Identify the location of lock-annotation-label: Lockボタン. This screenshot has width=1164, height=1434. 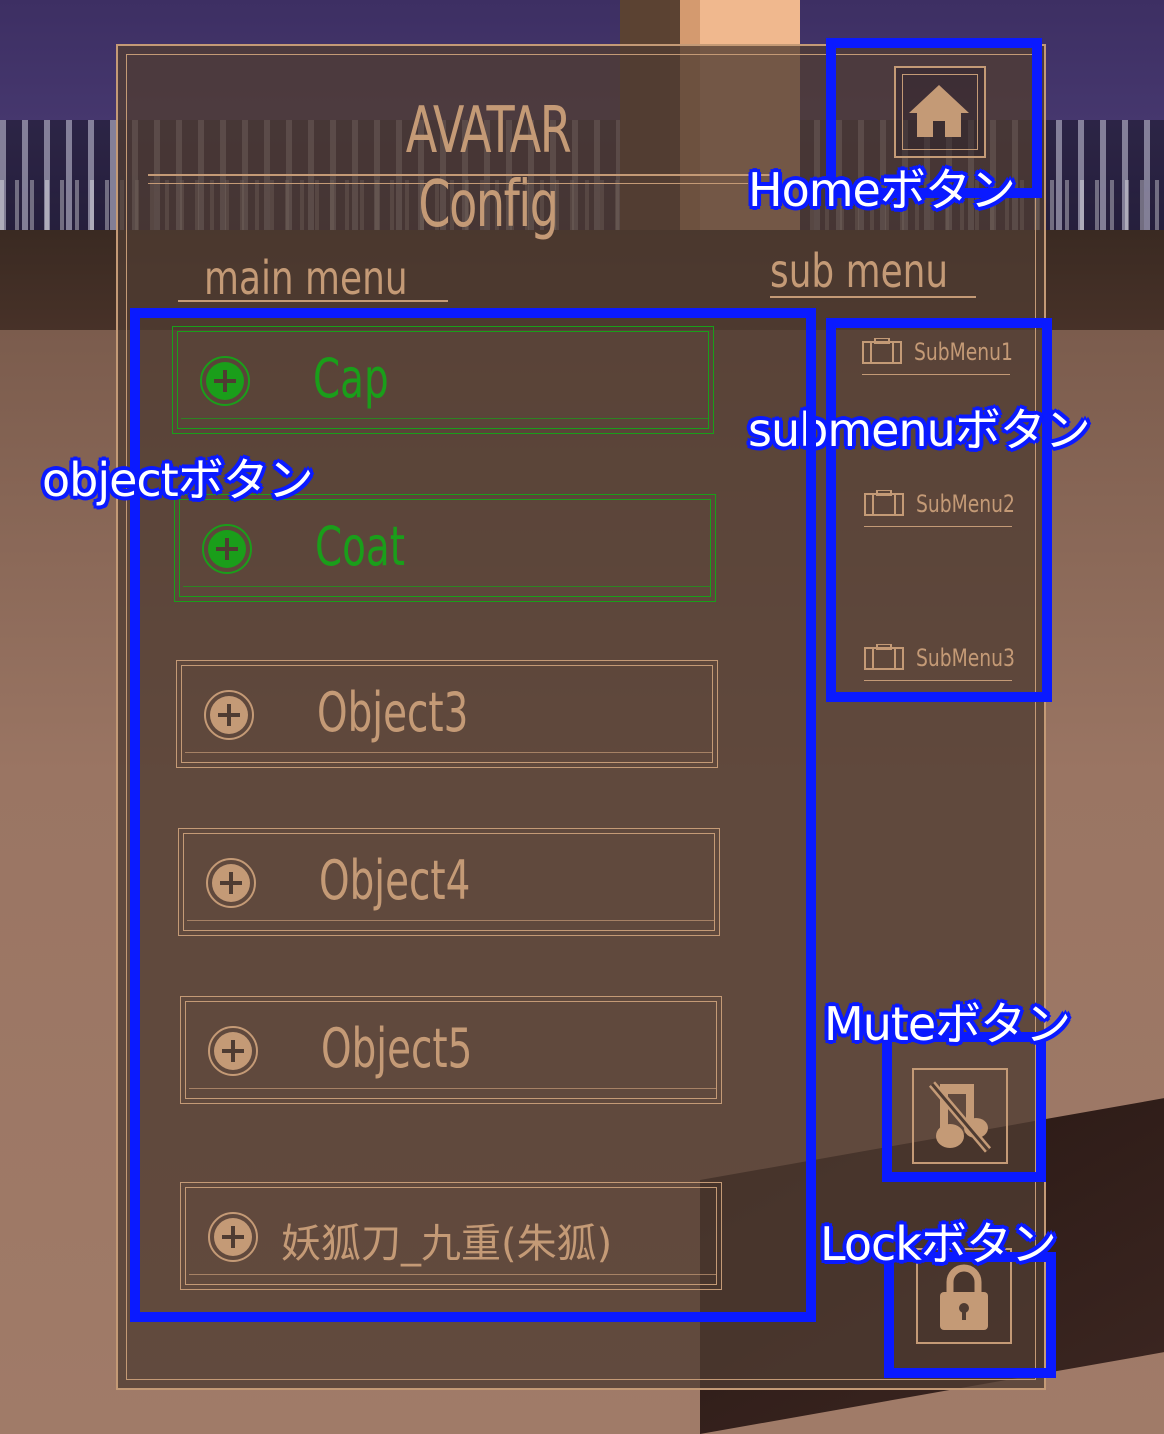
(938, 1244).